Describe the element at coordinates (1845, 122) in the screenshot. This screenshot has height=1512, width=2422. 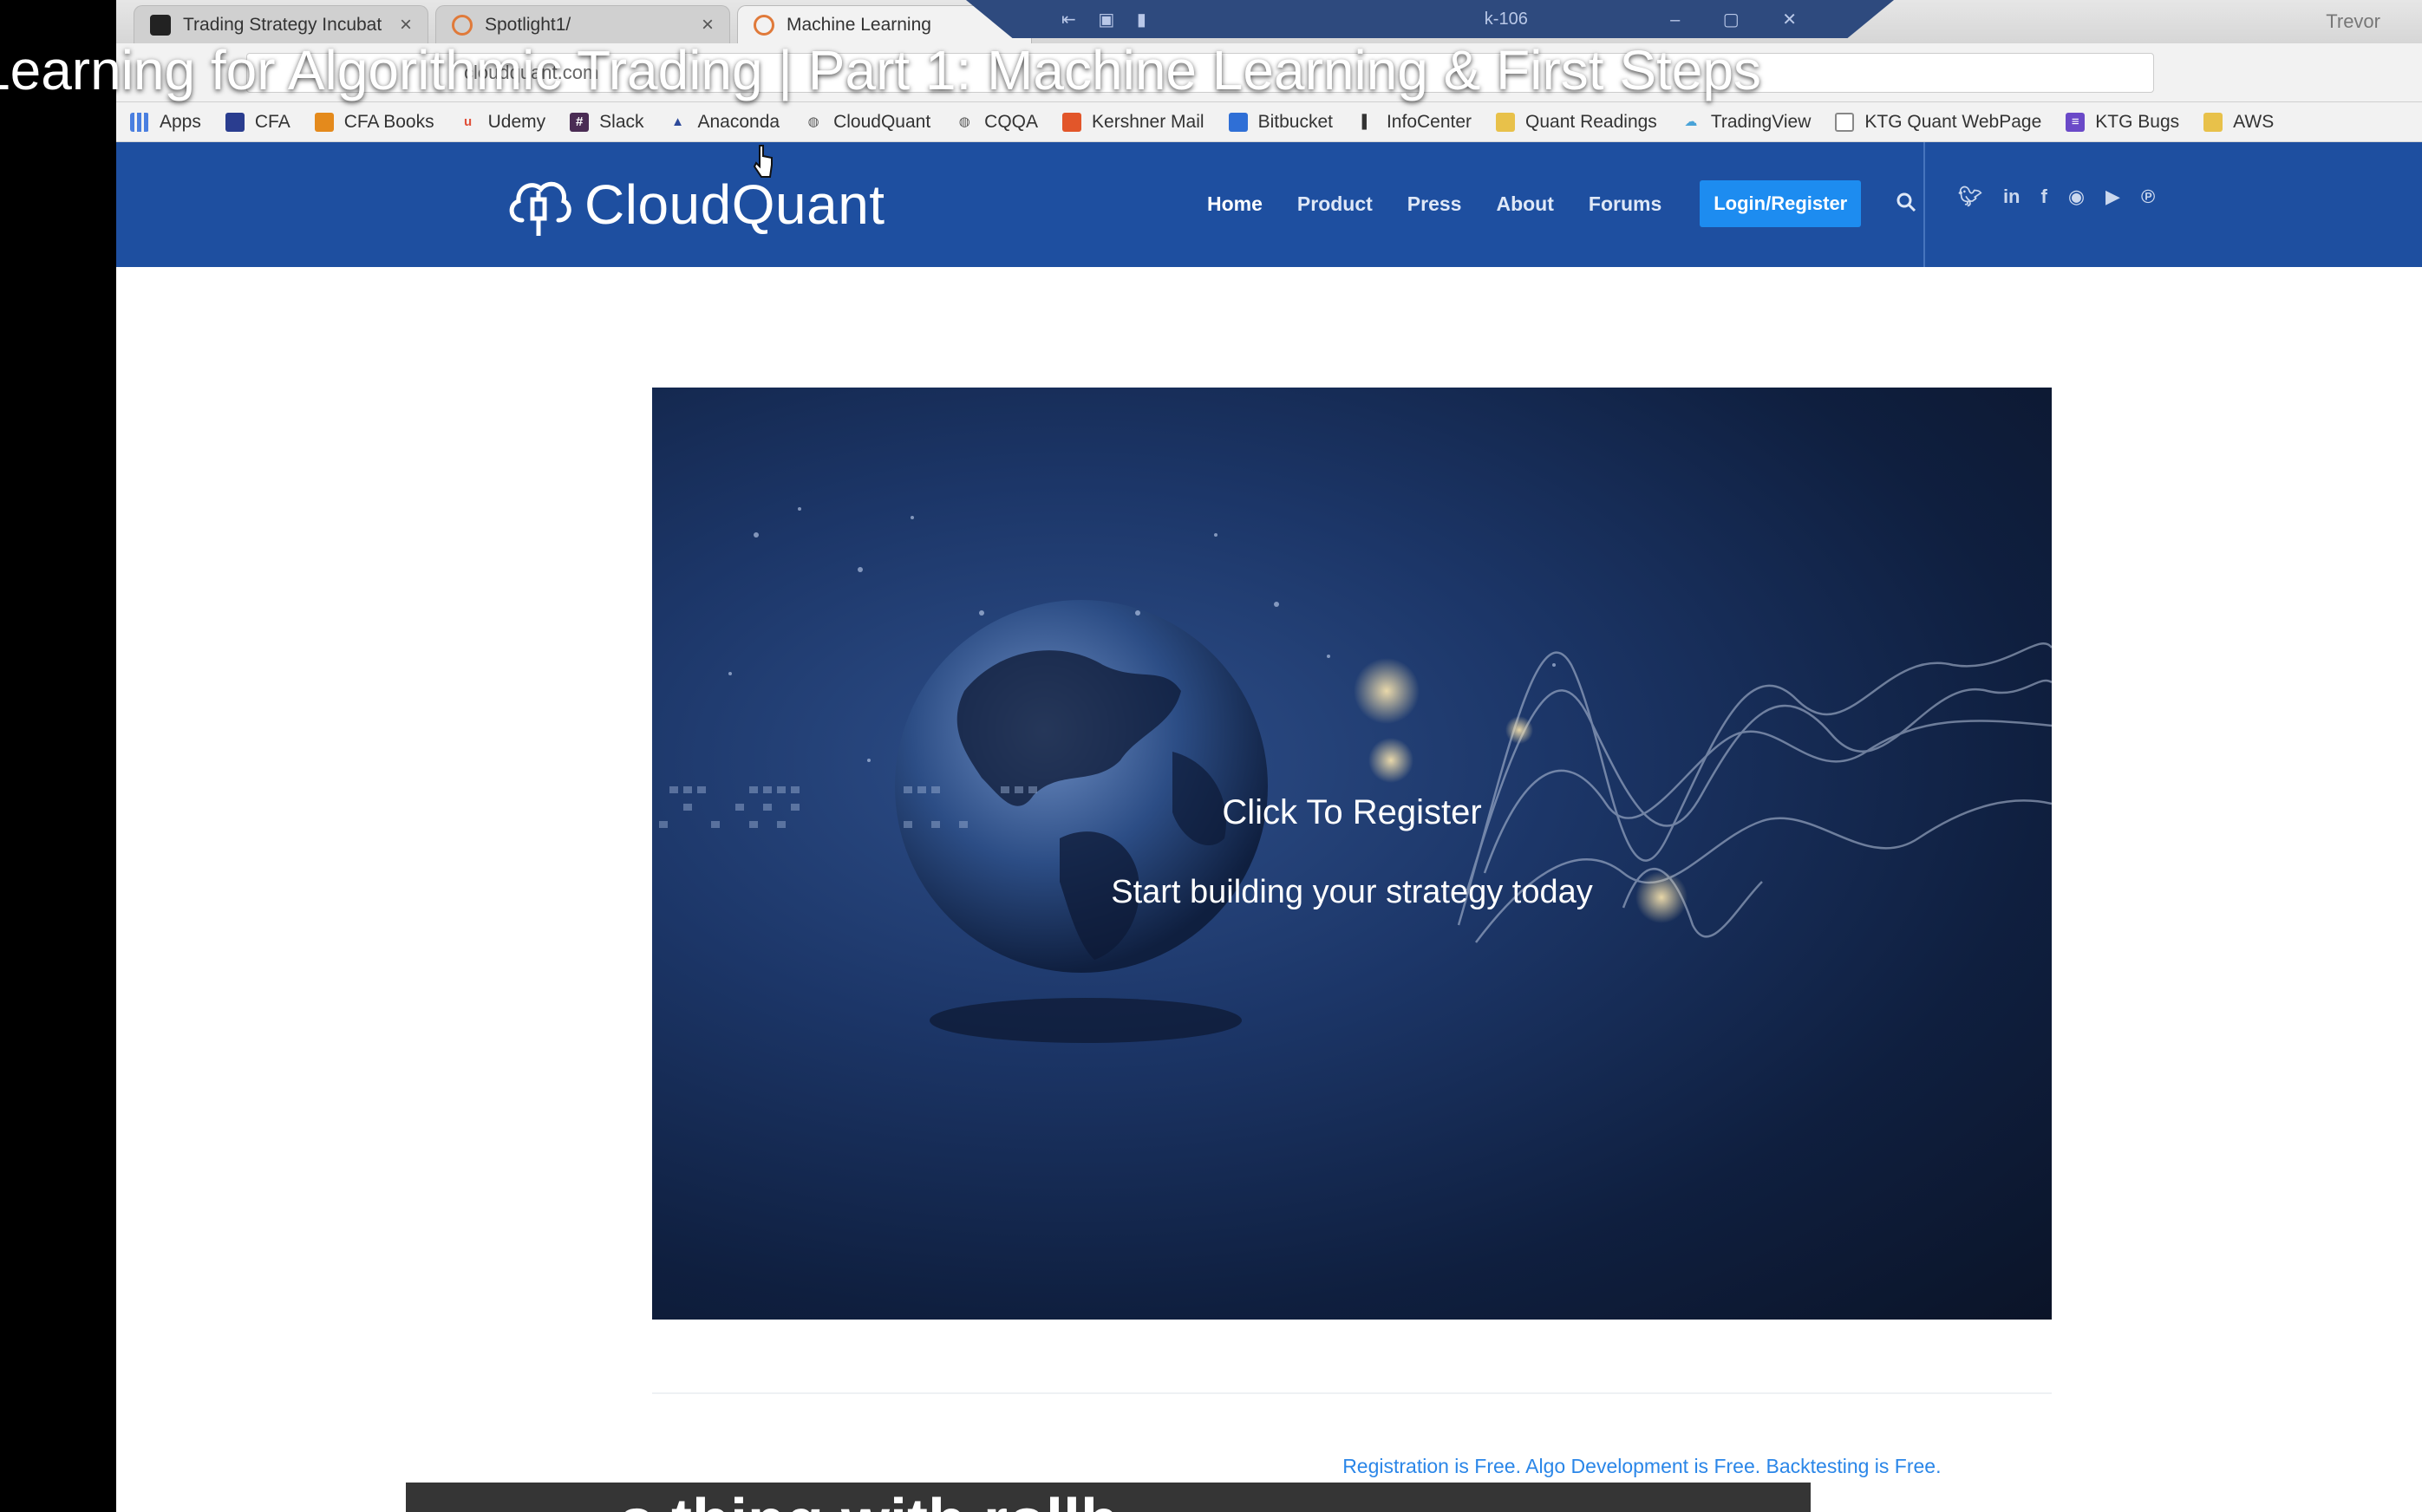
I see `page-icon` at that location.